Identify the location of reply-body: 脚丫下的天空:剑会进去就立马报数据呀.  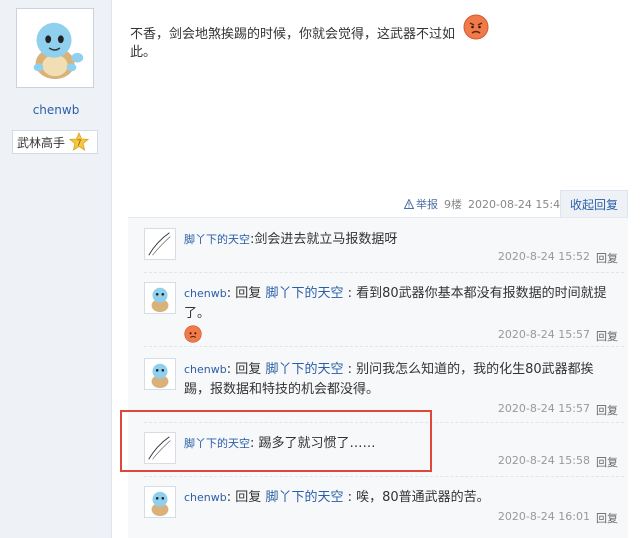
(399, 240).